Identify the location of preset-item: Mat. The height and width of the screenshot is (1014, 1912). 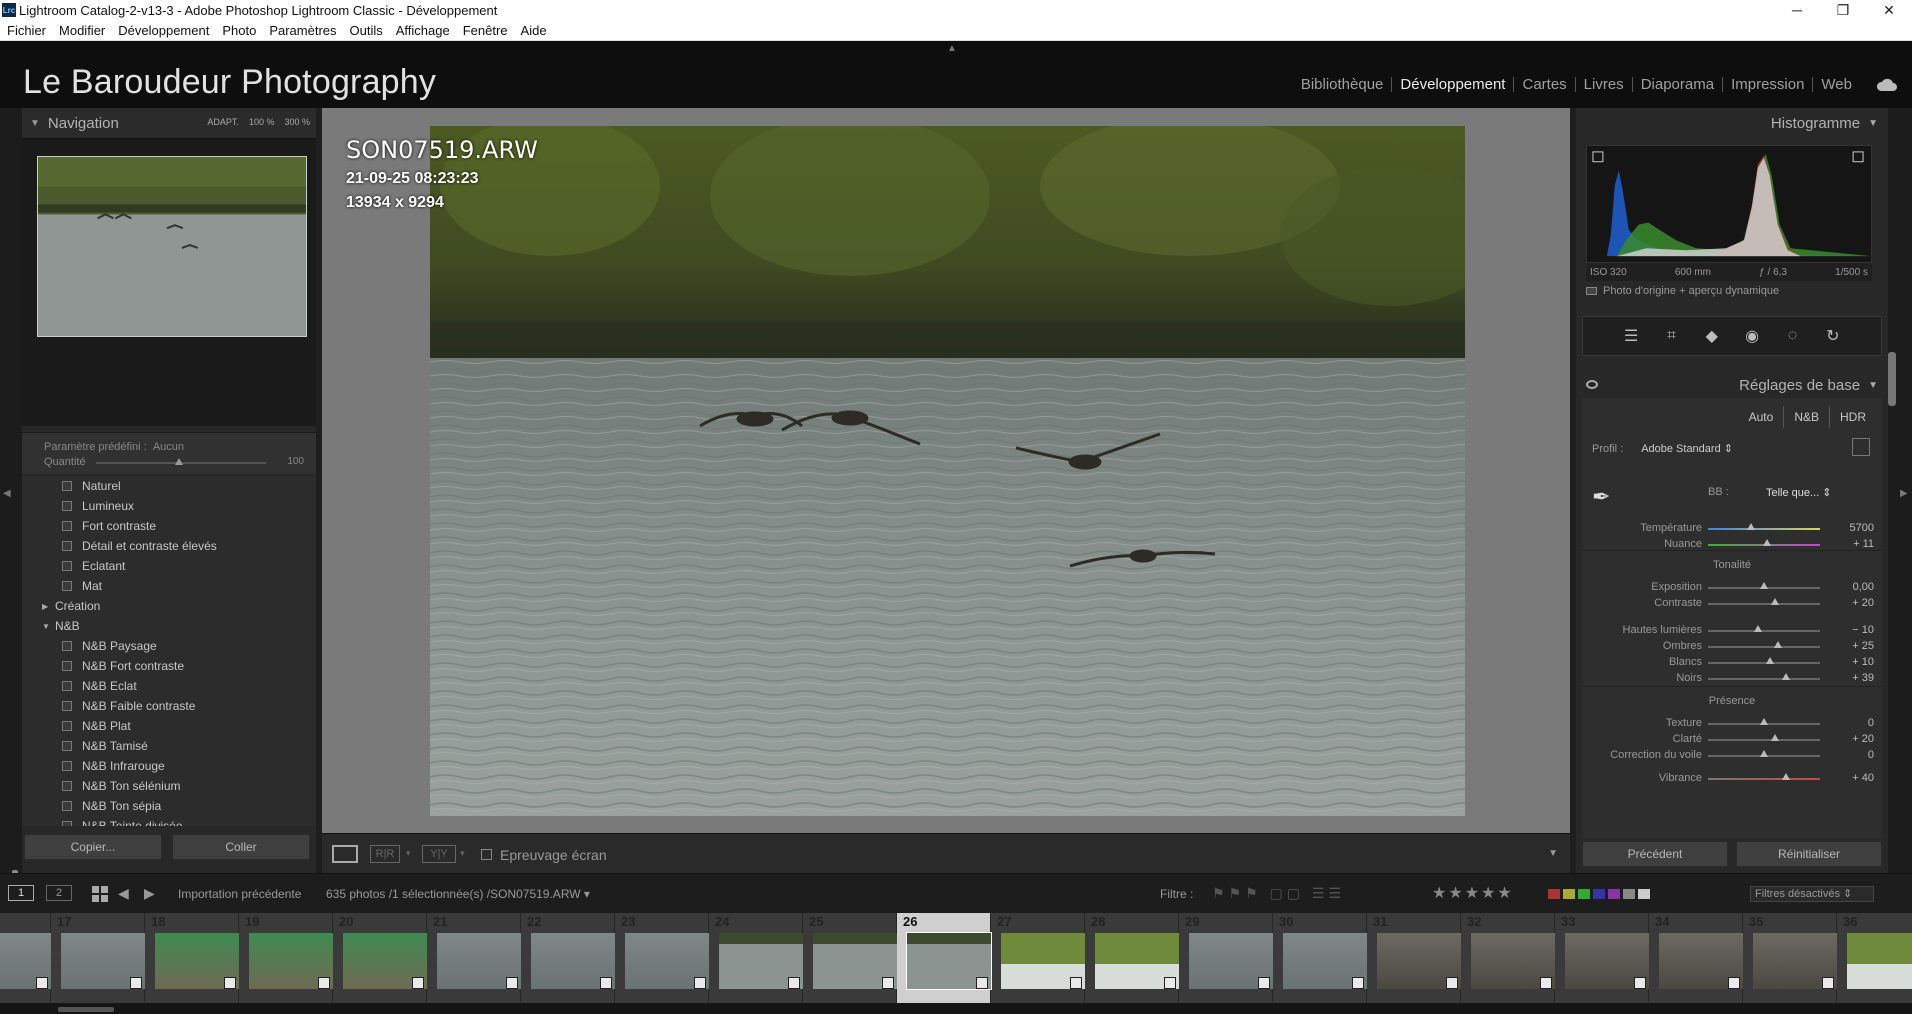
(169, 586).